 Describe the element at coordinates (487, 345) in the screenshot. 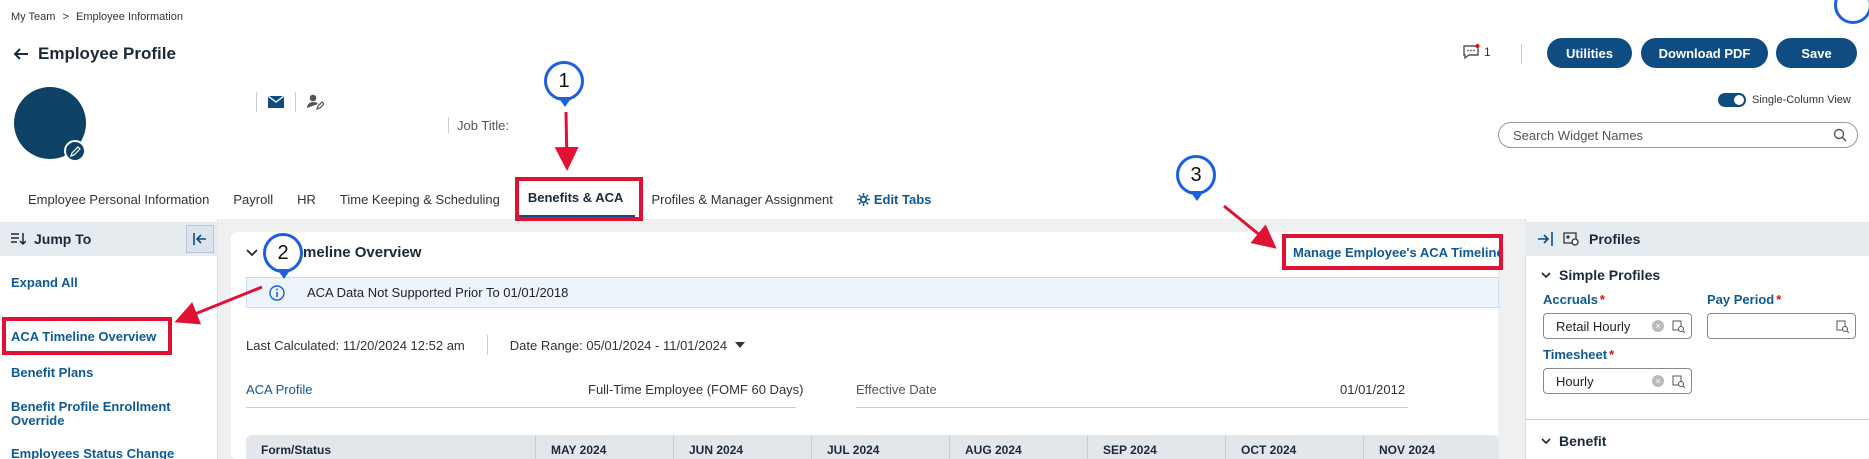

I see `calc-divider` at that location.